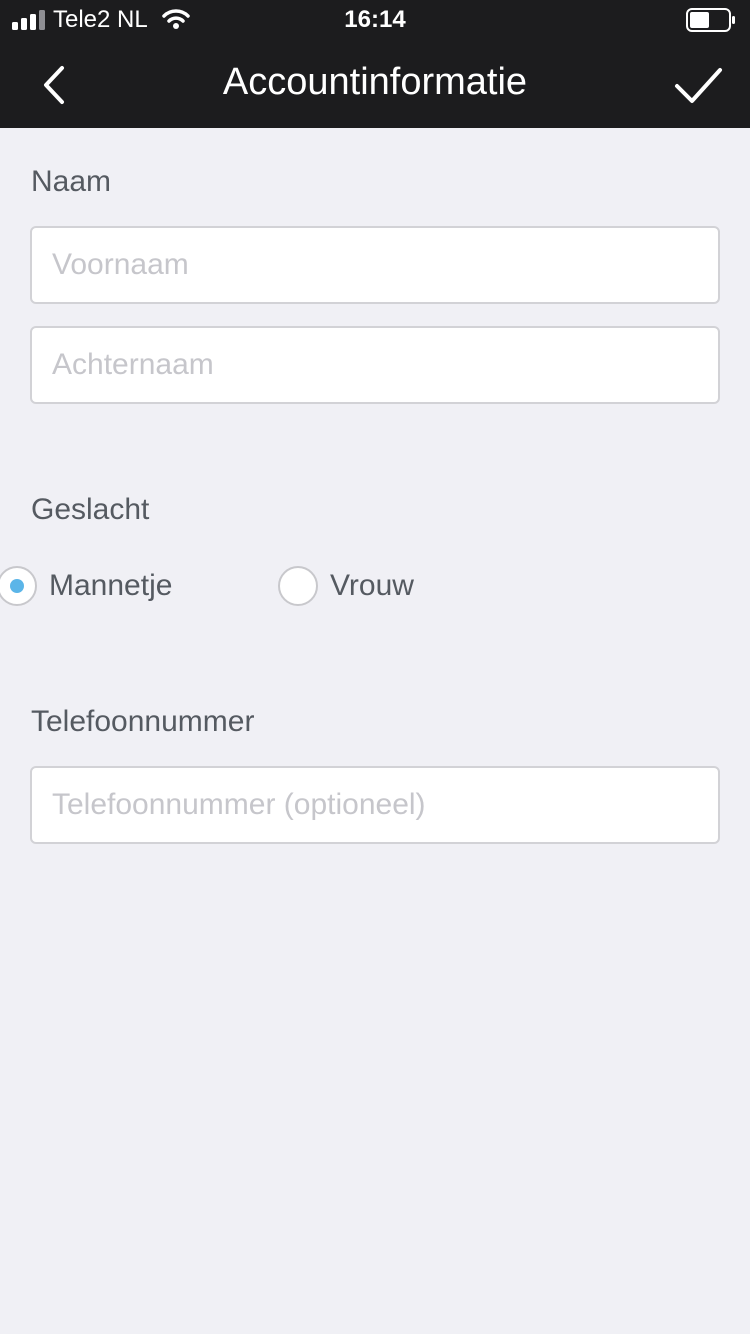 The image size is (750, 1334). What do you see at coordinates (375, 82) in the screenshot?
I see `page-title: Accountinformatie` at bounding box center [375, 82].